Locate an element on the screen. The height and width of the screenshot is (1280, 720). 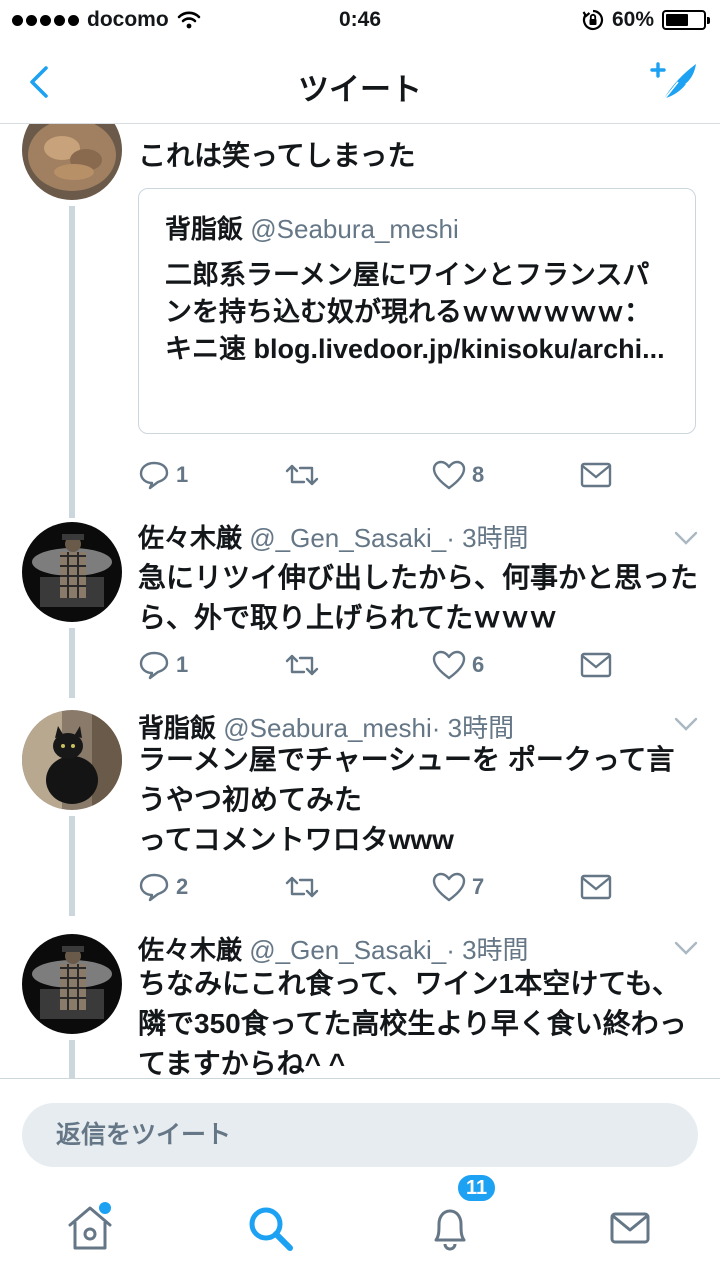
notifications-badge: 11 is located at coordinates (477, 1188).